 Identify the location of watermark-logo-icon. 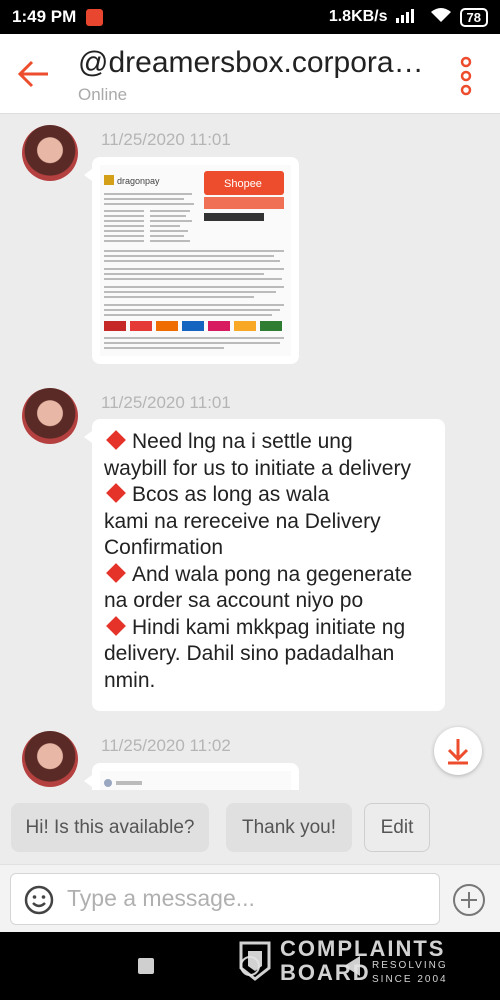
(255, 961).